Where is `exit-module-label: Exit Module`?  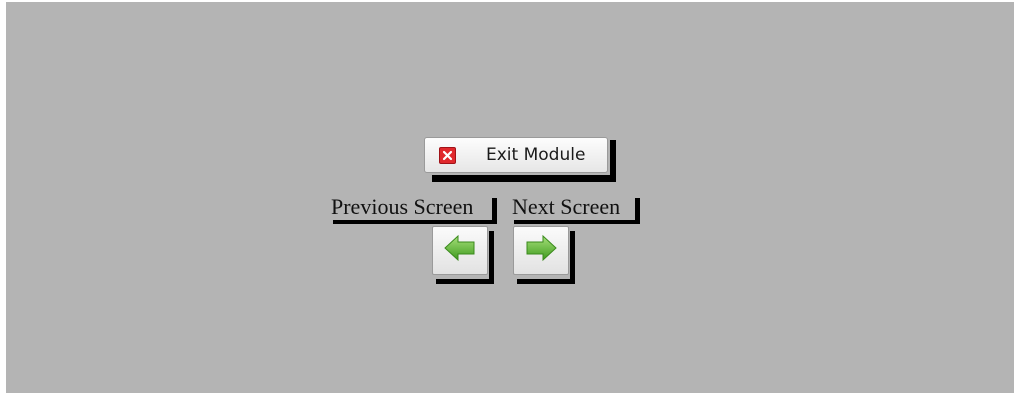
exit-module-label: Exit Module is located at coordinates (536, 155).